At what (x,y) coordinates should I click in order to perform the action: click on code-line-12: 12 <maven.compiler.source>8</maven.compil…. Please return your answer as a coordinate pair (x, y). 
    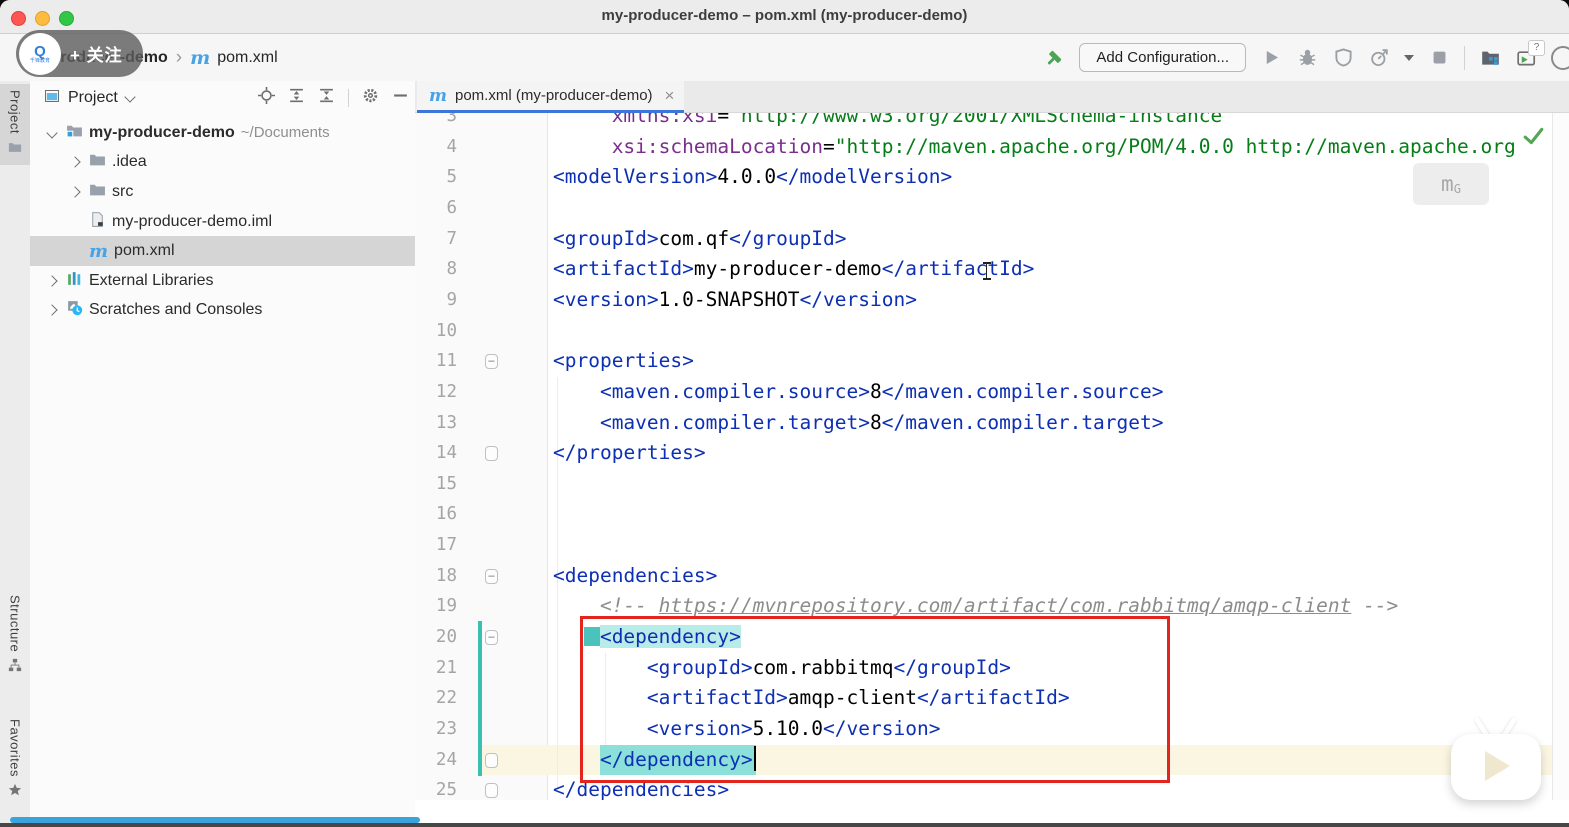
    Looking at the image, I should click on (992, 392).